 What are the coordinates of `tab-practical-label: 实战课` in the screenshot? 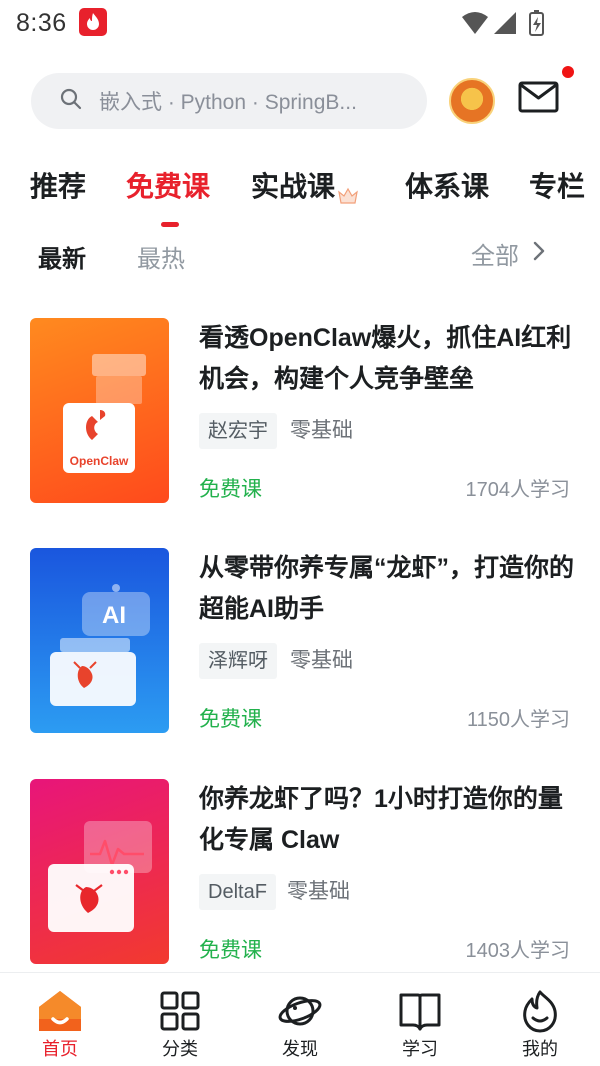 It's located at (293, 186).